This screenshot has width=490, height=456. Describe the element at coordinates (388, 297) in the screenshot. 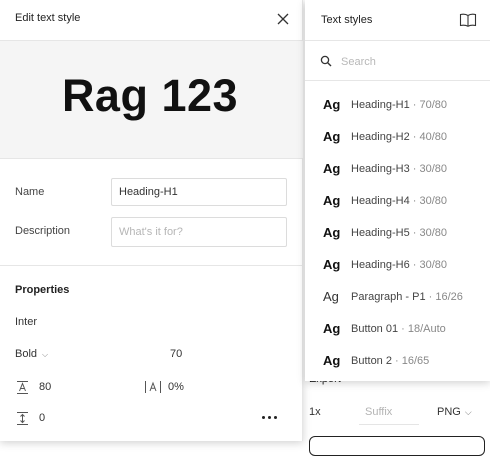

I see `style-name: Paragraph - P1` at that location.